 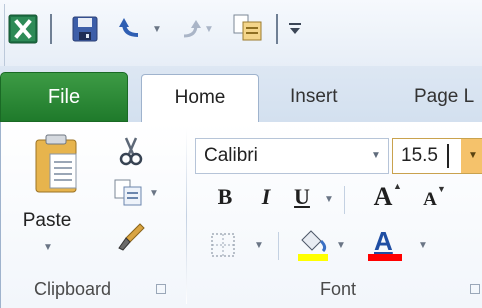 What do you see at coordinates (341, 245) in the screenshot?
I see `fill-color-dropdown-caret: ▼` at bounding box center [341, 245].